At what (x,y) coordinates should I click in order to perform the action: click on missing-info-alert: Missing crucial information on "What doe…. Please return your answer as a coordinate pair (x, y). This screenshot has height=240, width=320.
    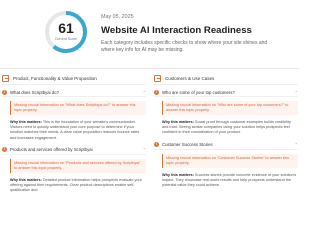
    Looking at the image, I should click on (78, 108).